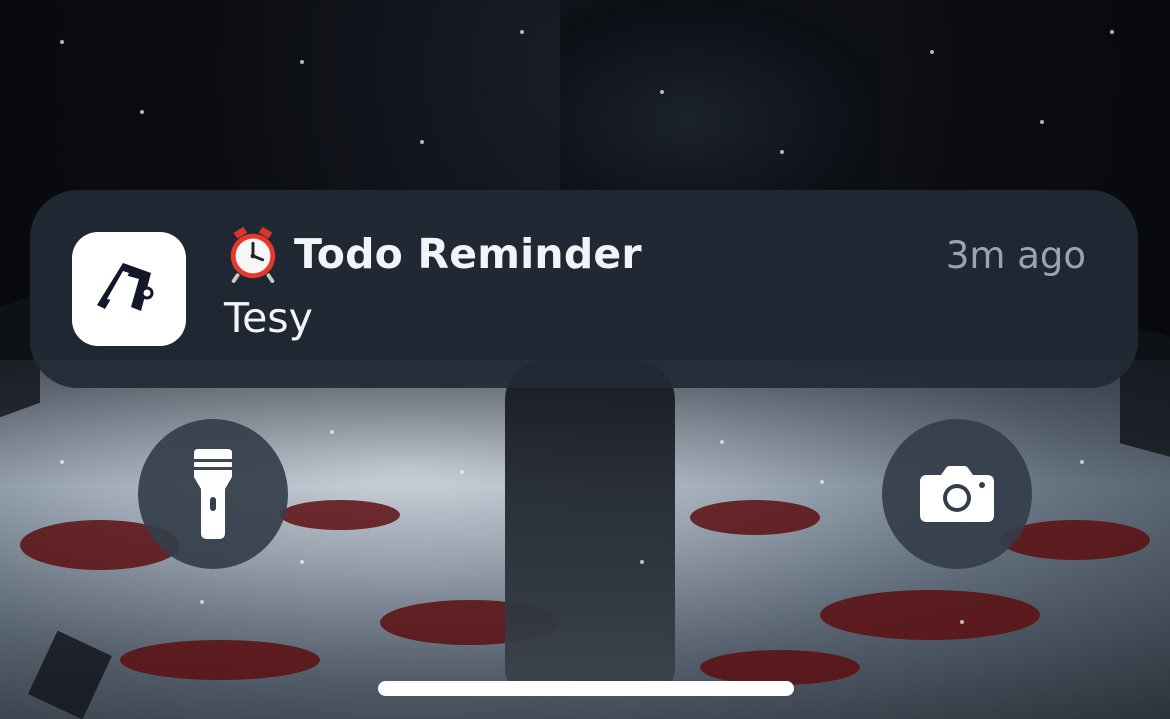 The height and width of the screenshot is (719, 1170). I want to click on camera-button, so click(957, 494).